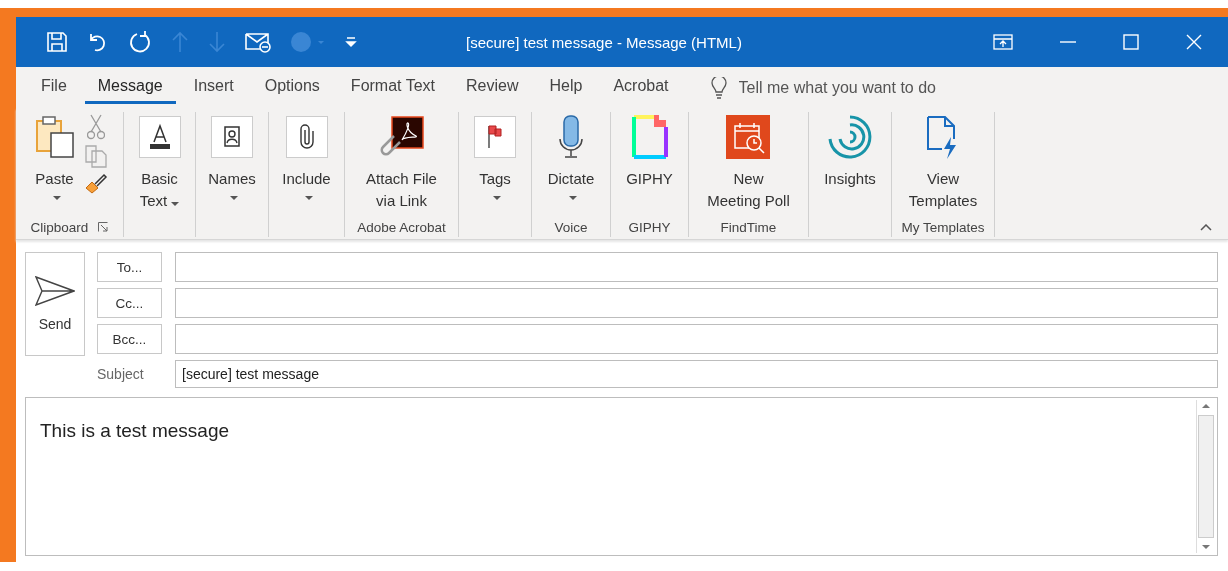 The height and width of the screenshot is (571, 1228). What do you see at coordinates (495, 165) in the screenshot?
I see `ribbon-button: Tags` at bounding box center [495, 165].